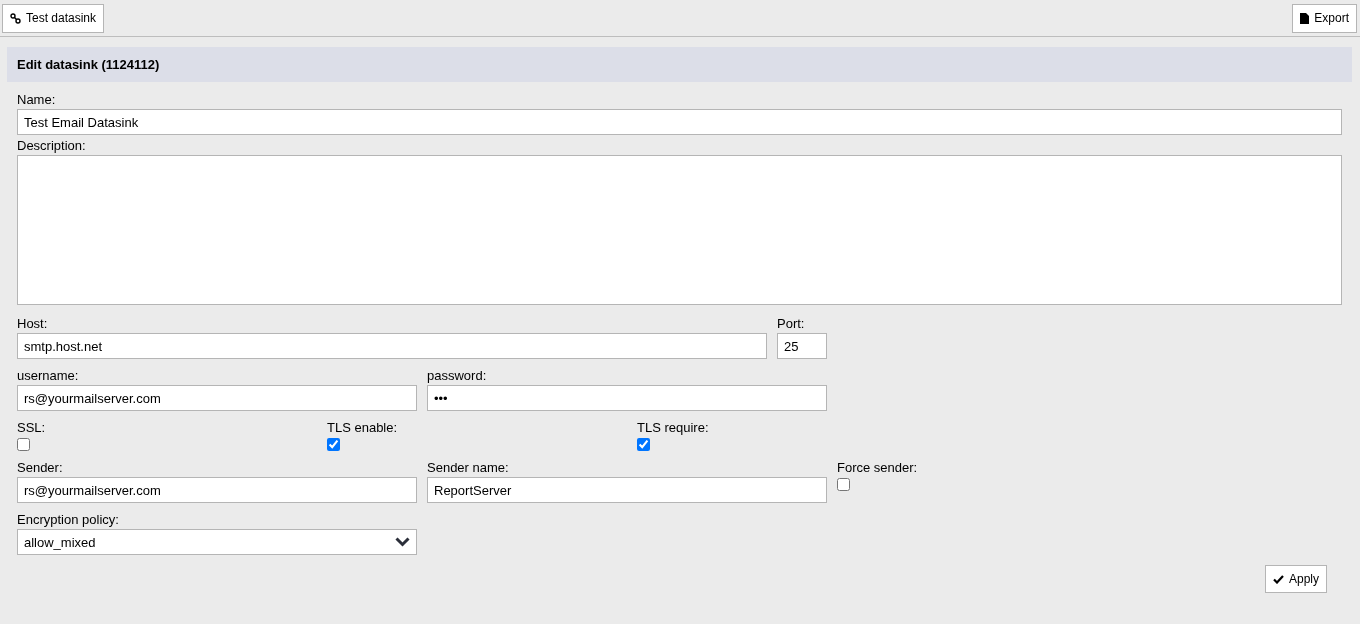 Image resolution: width=1360 pixels, height=624 pixels. What do you see at coordinates (40, 468) in the screenshot?
I see `field-label: Sender:` at bounding box center [40, 468].